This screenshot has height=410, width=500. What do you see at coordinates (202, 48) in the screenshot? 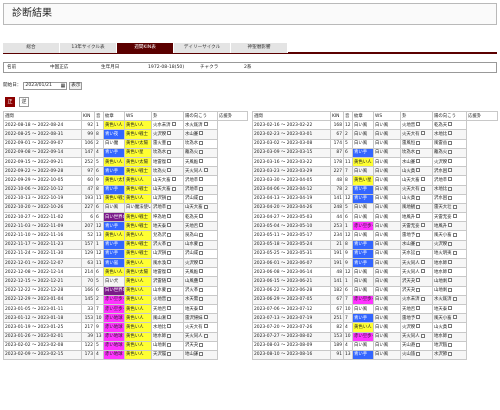
I see `tab-daily-cycle: デイリーサイクル` at bounding box center [202, 48].